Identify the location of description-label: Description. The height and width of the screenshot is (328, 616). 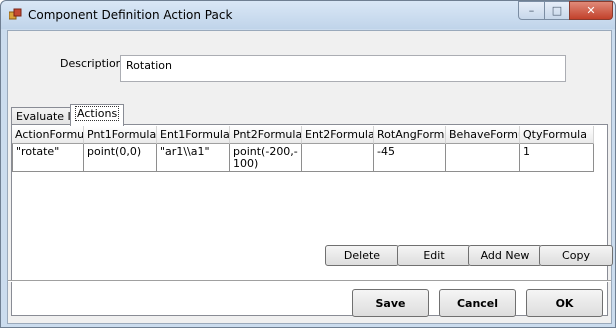
(91, 63).